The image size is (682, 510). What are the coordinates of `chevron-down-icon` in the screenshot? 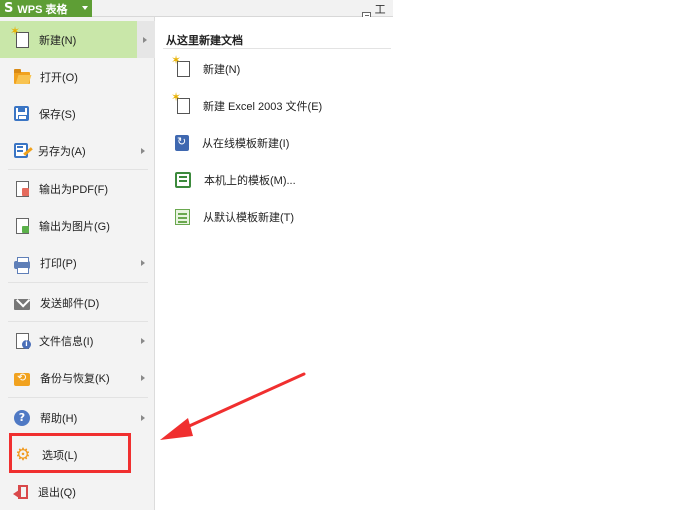 It's located at (85, 8).